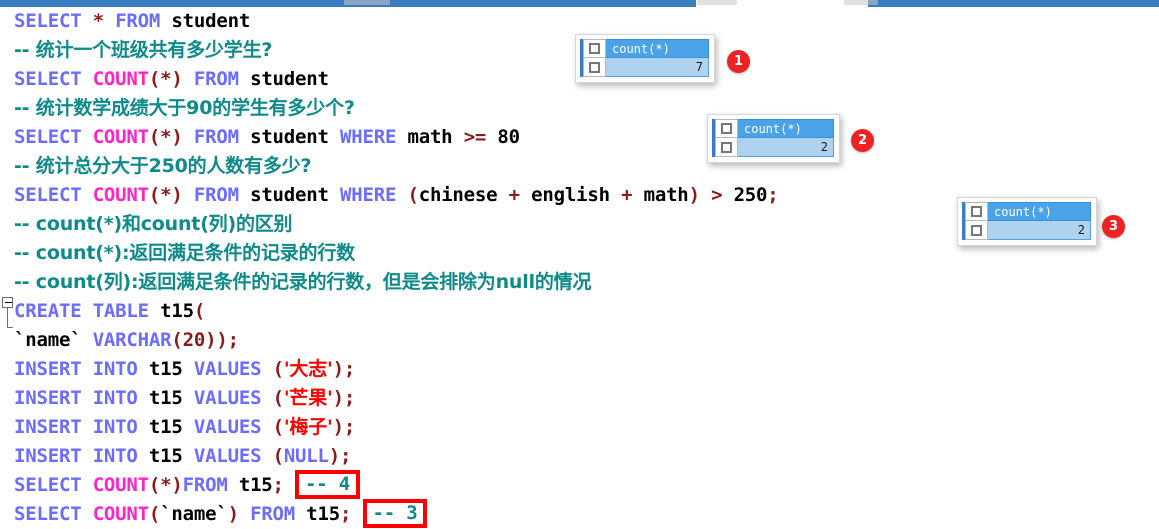 This screenshot has width=1159, height=529. What do you see at coordinates (132, 340) in the screenshot?
I see `sql-datatype: VARCHAR` at bounding box center [132, 340].